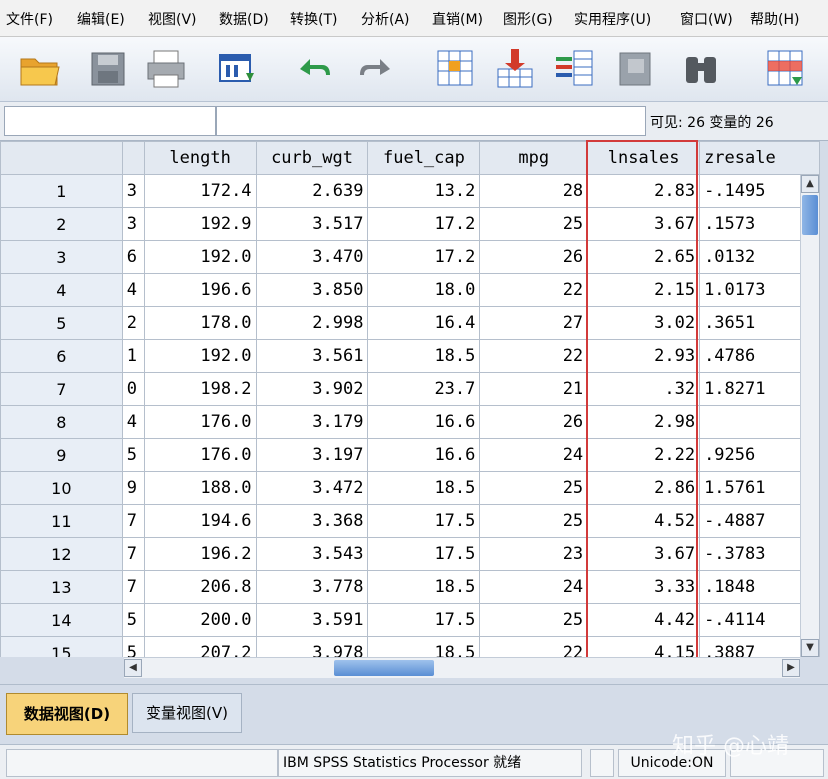 The height and width of the screenshot is (779, 828). I want to click on column-header, so click(133, 158).